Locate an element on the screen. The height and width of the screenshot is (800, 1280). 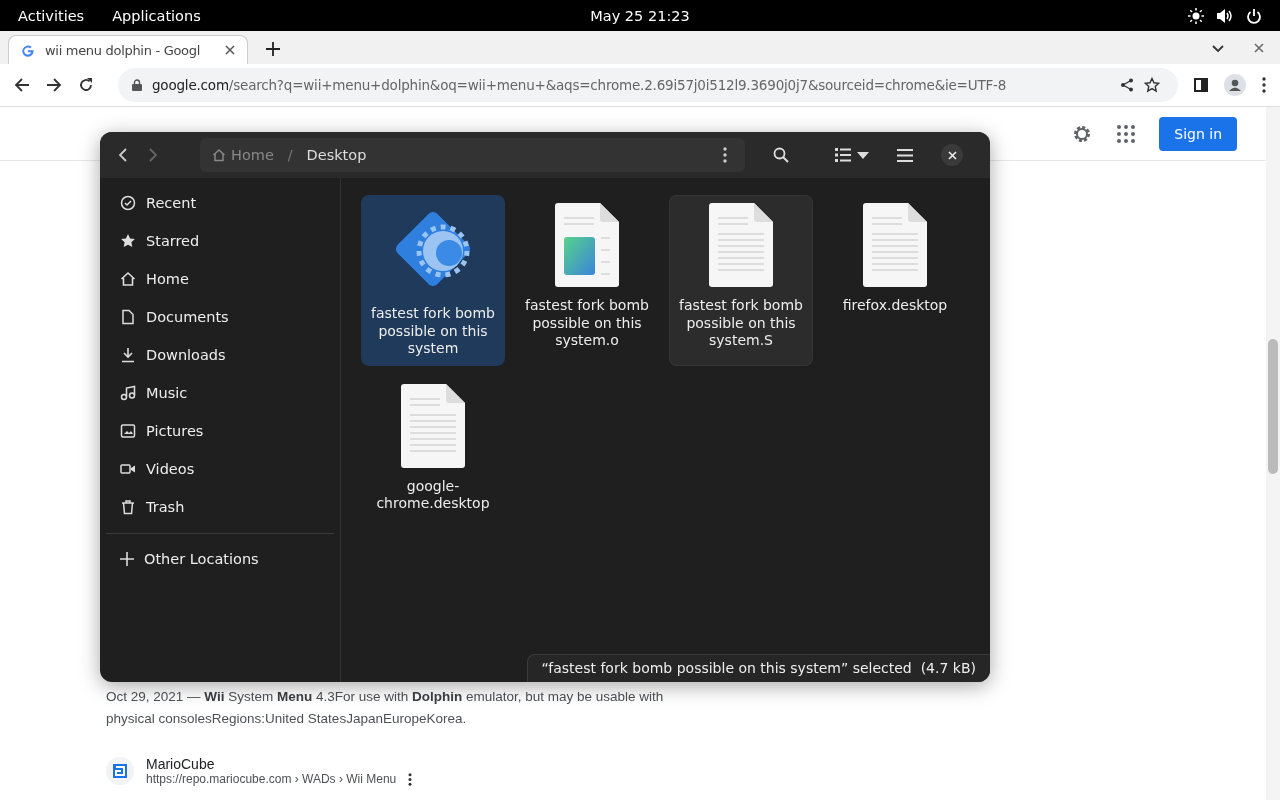
lock-icon is located at coordinates (137, 85).